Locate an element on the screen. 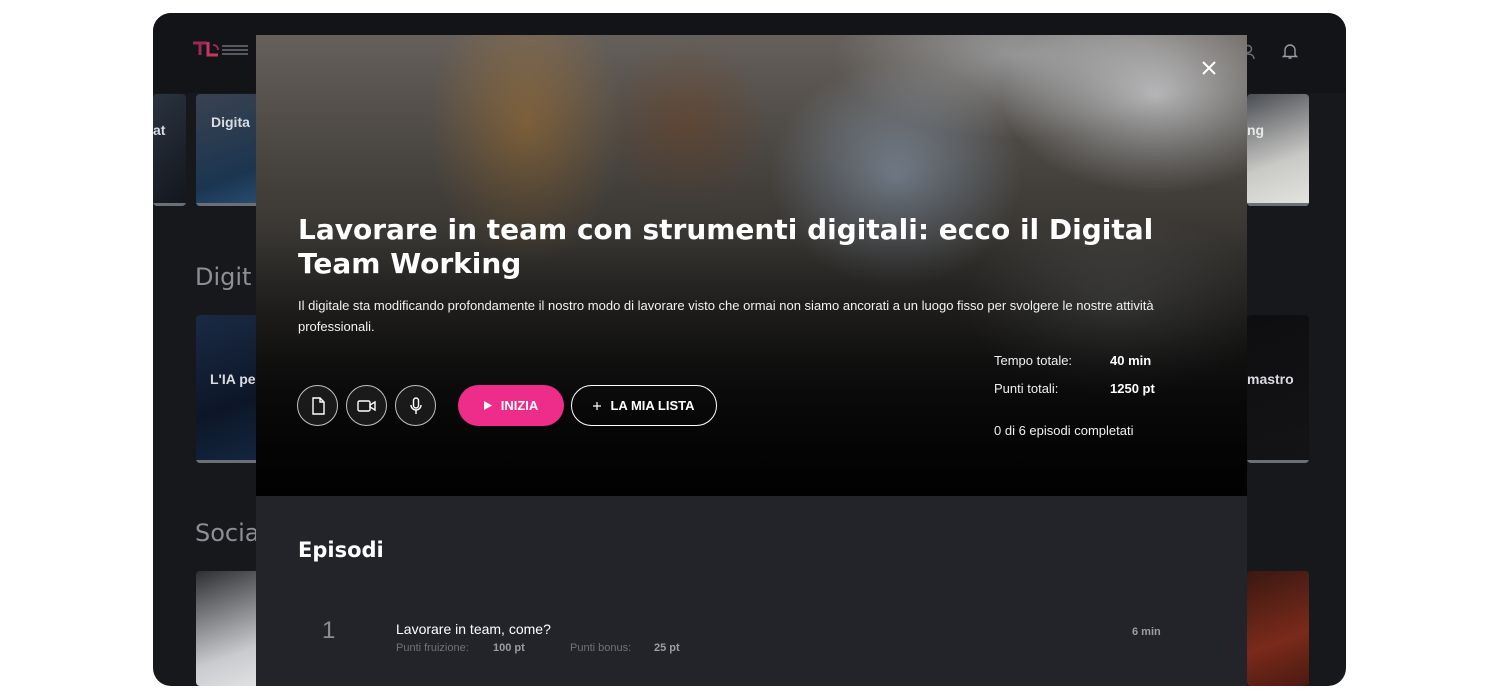 The image size is (1500, 700). bonus-points-label: Punti bonus: is located at coordinates (601, 648).